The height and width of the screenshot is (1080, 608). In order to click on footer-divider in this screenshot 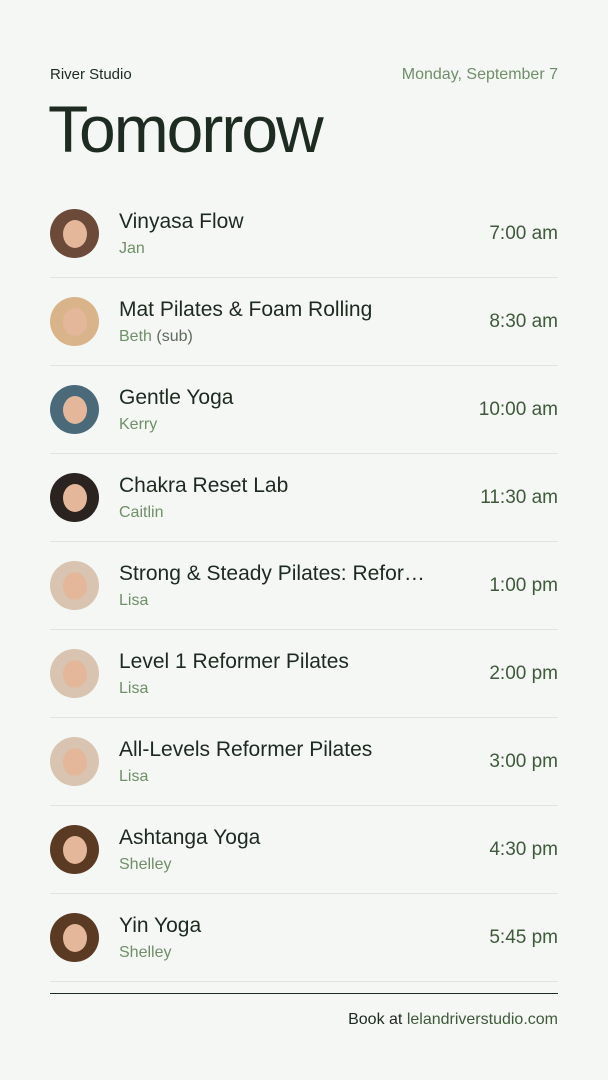, I will do `click(304, 993)`.